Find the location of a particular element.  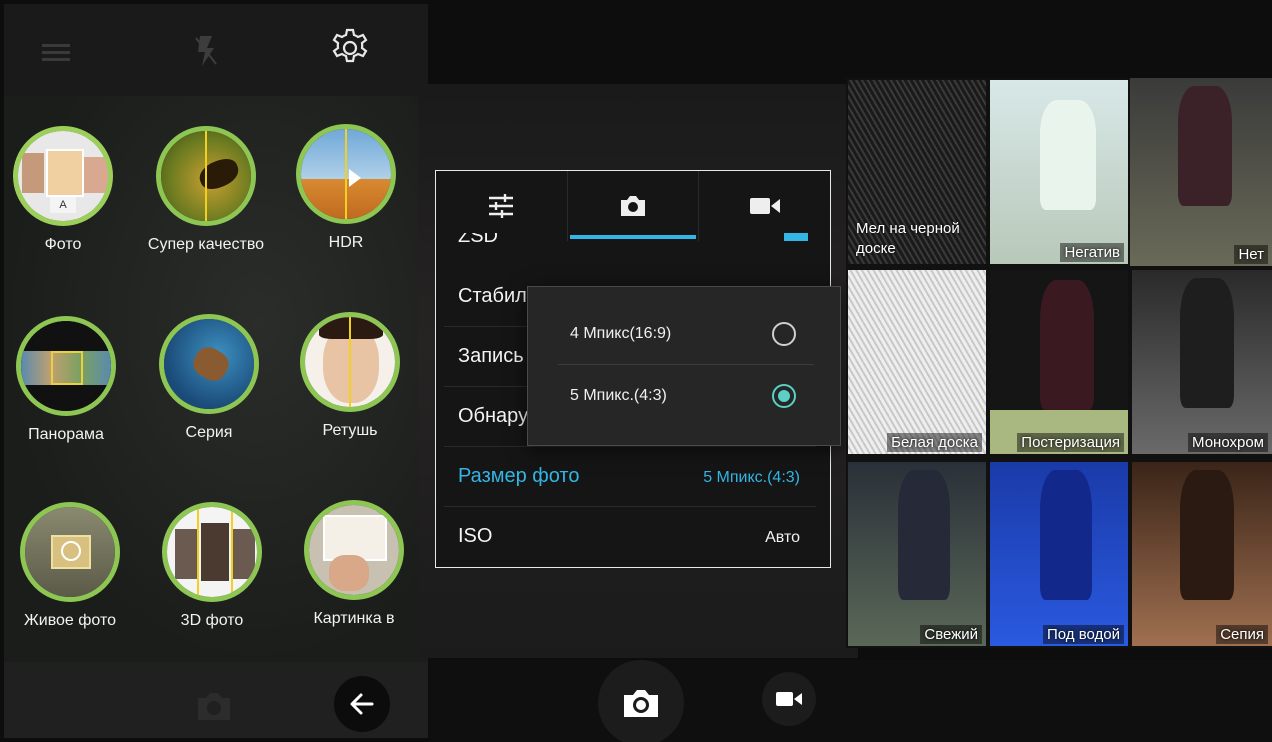

gear-icon is located at coordinates (350, 50).